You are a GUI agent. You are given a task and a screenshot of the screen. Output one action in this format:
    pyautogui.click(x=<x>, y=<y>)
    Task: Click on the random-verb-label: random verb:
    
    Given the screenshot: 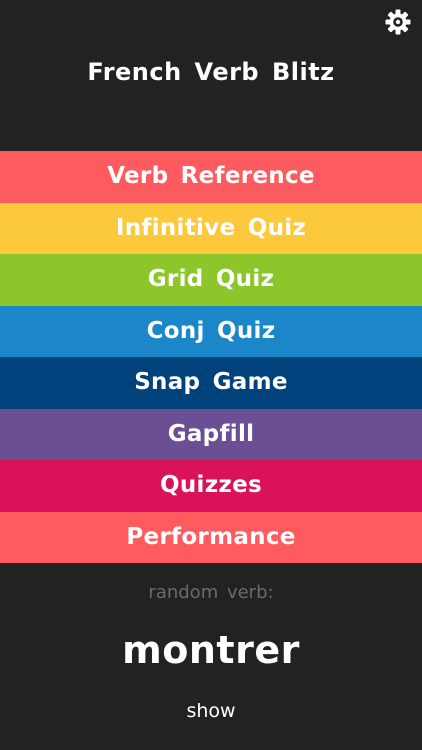 What is the action you would take?
    pyautogui.click(x=211, y=592)
    